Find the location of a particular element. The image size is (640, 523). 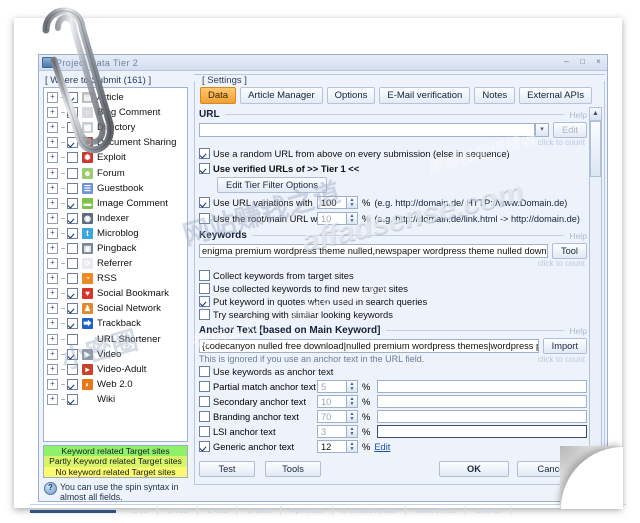

url-input is located at coordinates (367, 130).